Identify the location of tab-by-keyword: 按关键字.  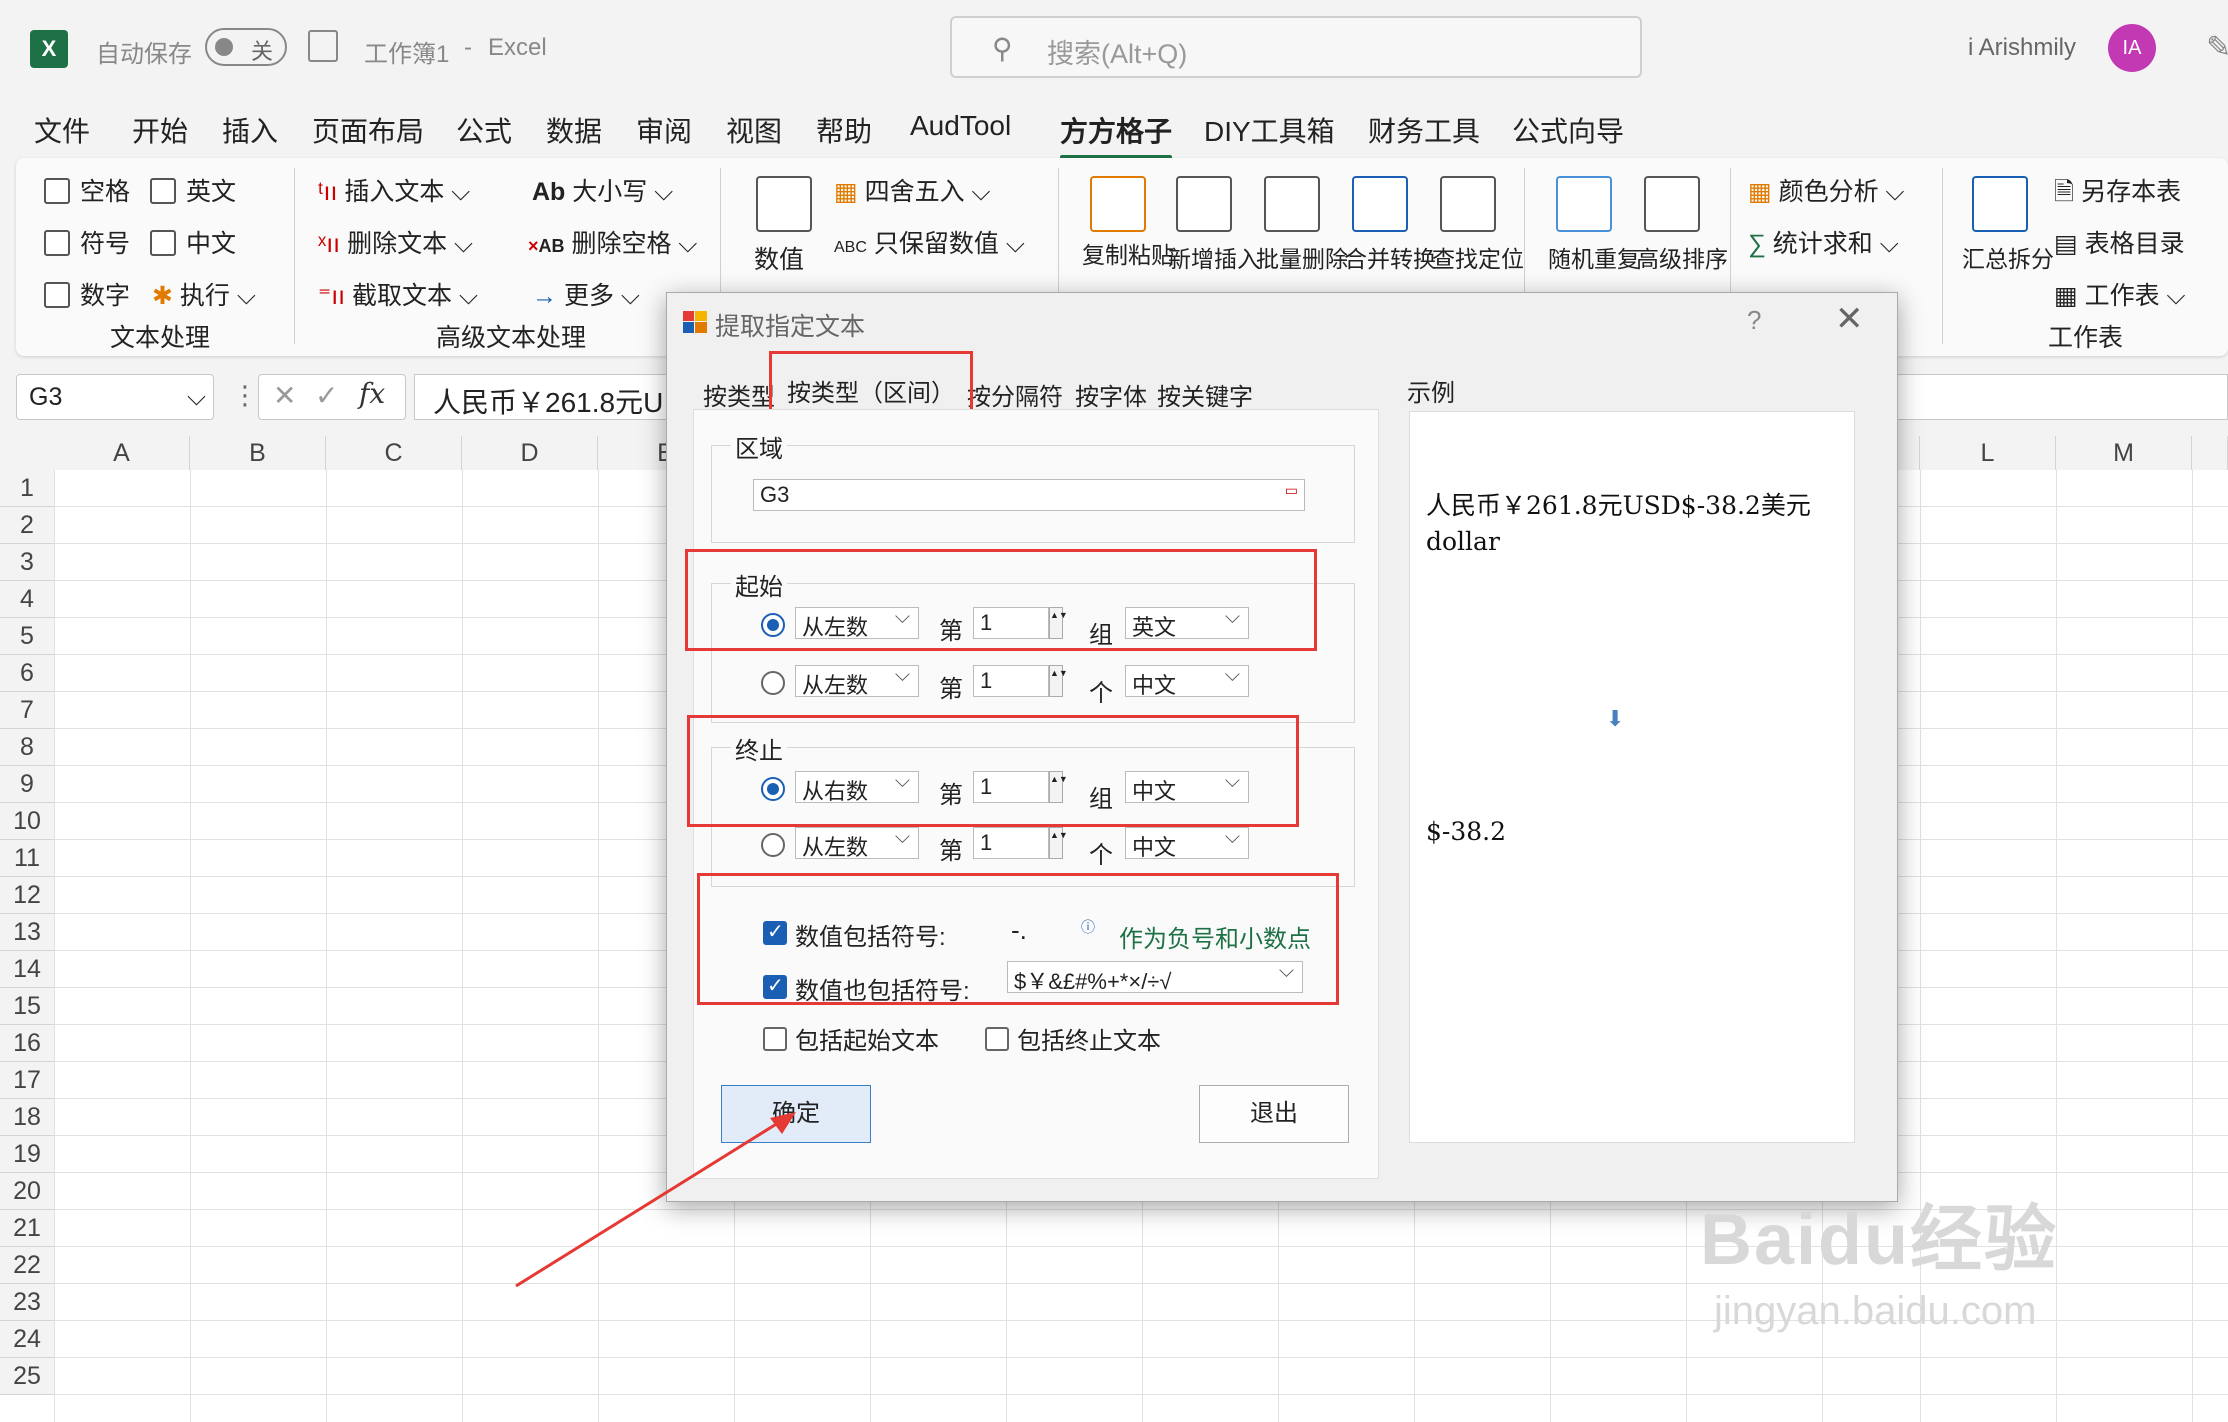
(1205, 394).